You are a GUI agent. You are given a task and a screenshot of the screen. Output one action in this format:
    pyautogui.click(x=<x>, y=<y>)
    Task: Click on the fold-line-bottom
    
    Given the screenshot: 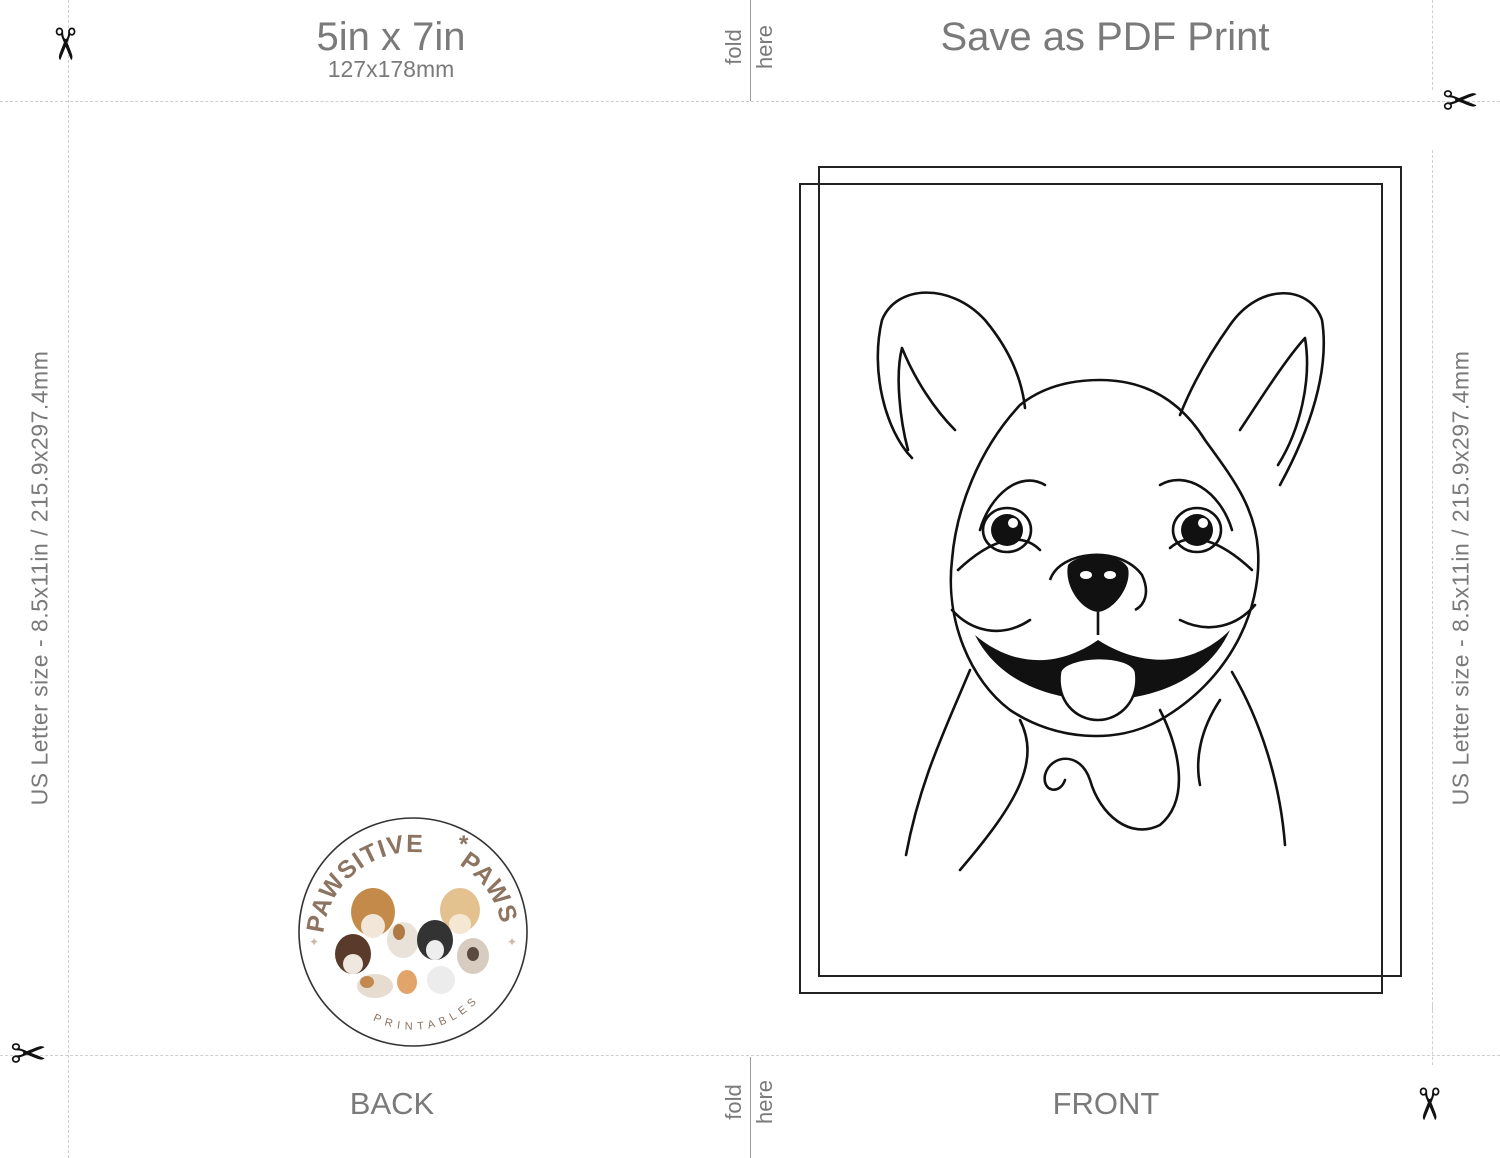 What is the action you would take?
    pyautogui.click(x=750, y=1107)
    